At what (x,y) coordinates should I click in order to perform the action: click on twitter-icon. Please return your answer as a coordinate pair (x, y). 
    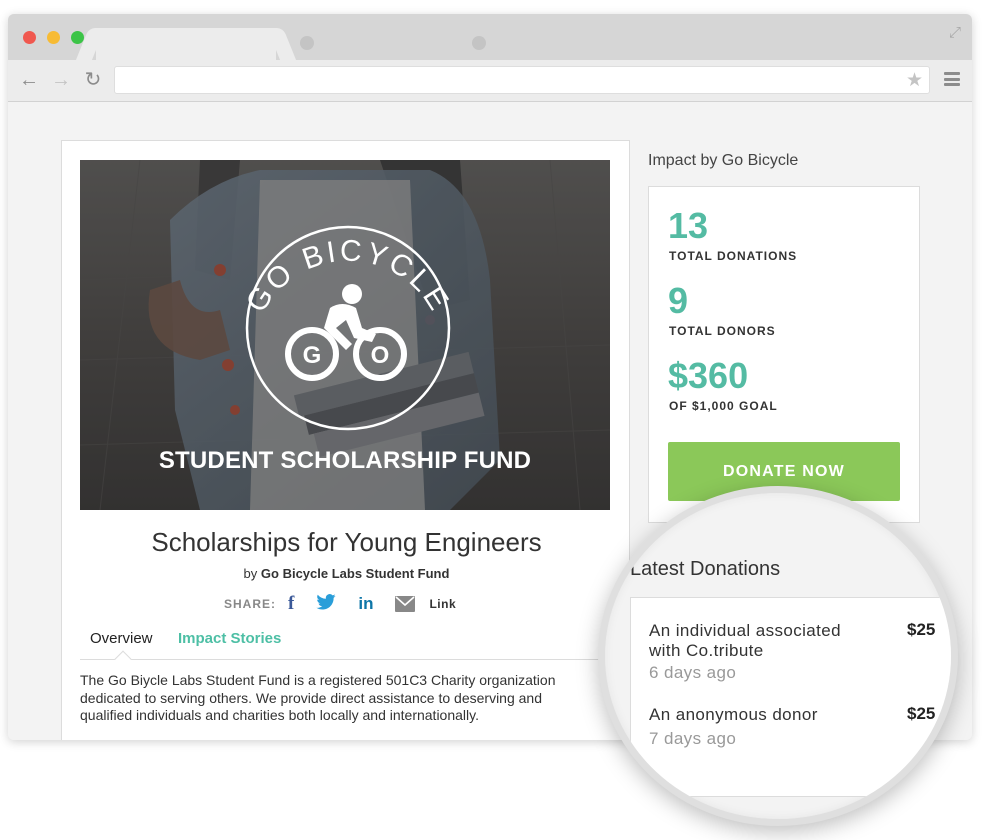
    Looking at the image, I should click on (326, 604).